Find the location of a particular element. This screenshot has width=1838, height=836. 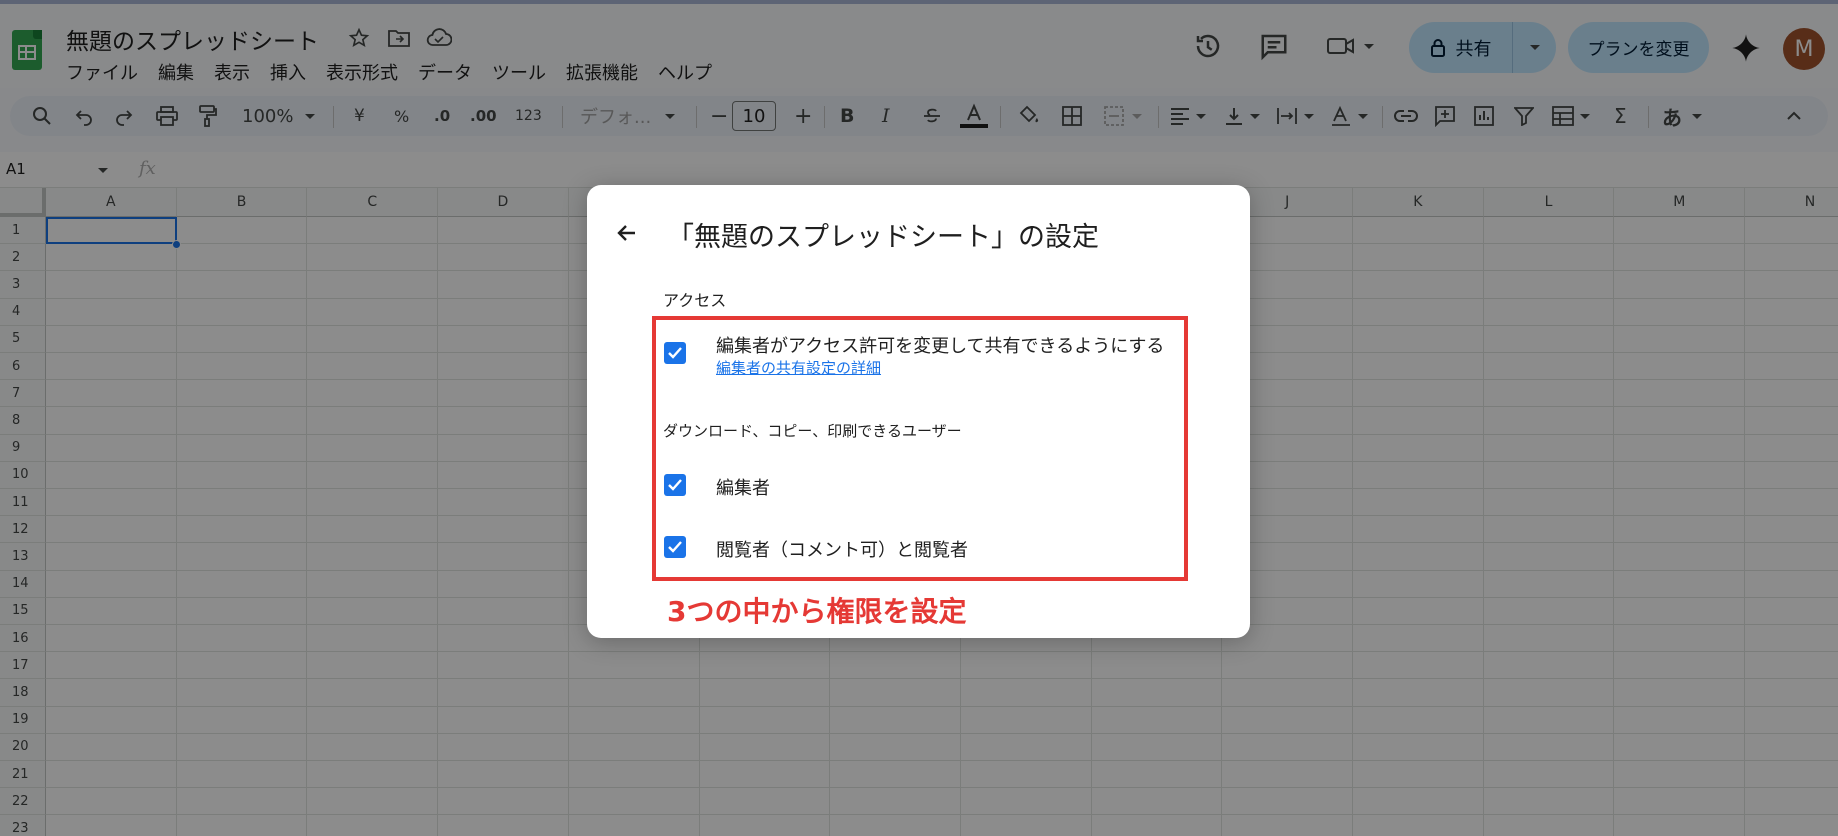

annotation-caption: 3つの中から権限を設定 is located at coordinates (817, 611).